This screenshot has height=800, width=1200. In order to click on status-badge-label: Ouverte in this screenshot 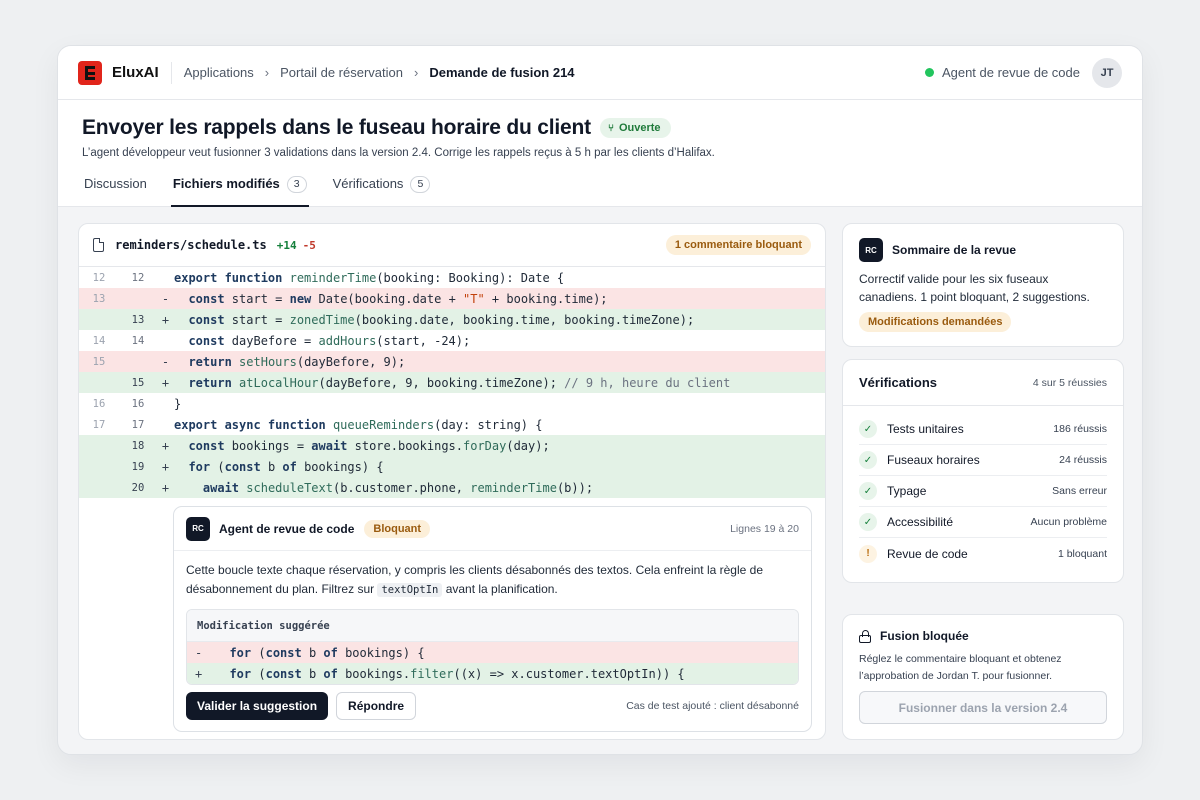, I will do `click(639, 128)`.